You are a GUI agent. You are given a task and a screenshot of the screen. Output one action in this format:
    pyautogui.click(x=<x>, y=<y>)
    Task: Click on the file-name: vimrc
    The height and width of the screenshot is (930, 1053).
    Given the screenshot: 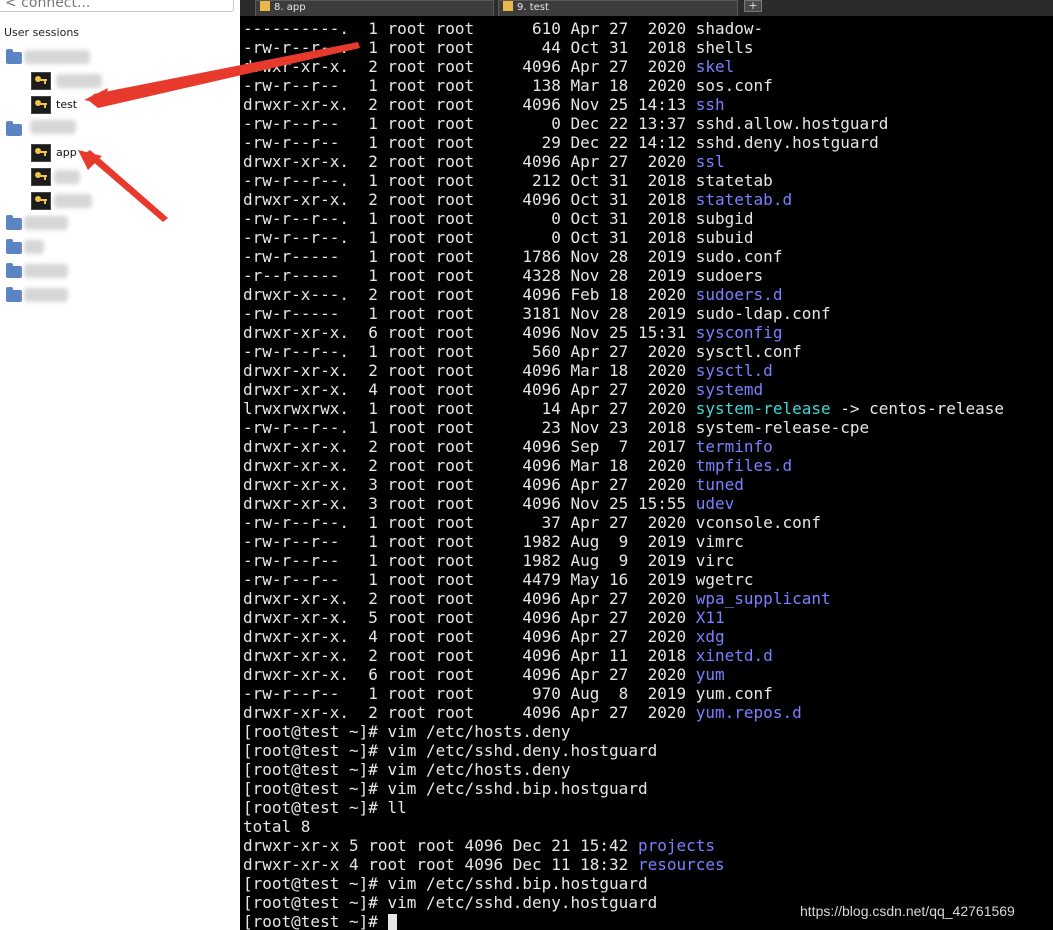 What is the action you would take?
    pyautogui.click(x=719, y=541)
    